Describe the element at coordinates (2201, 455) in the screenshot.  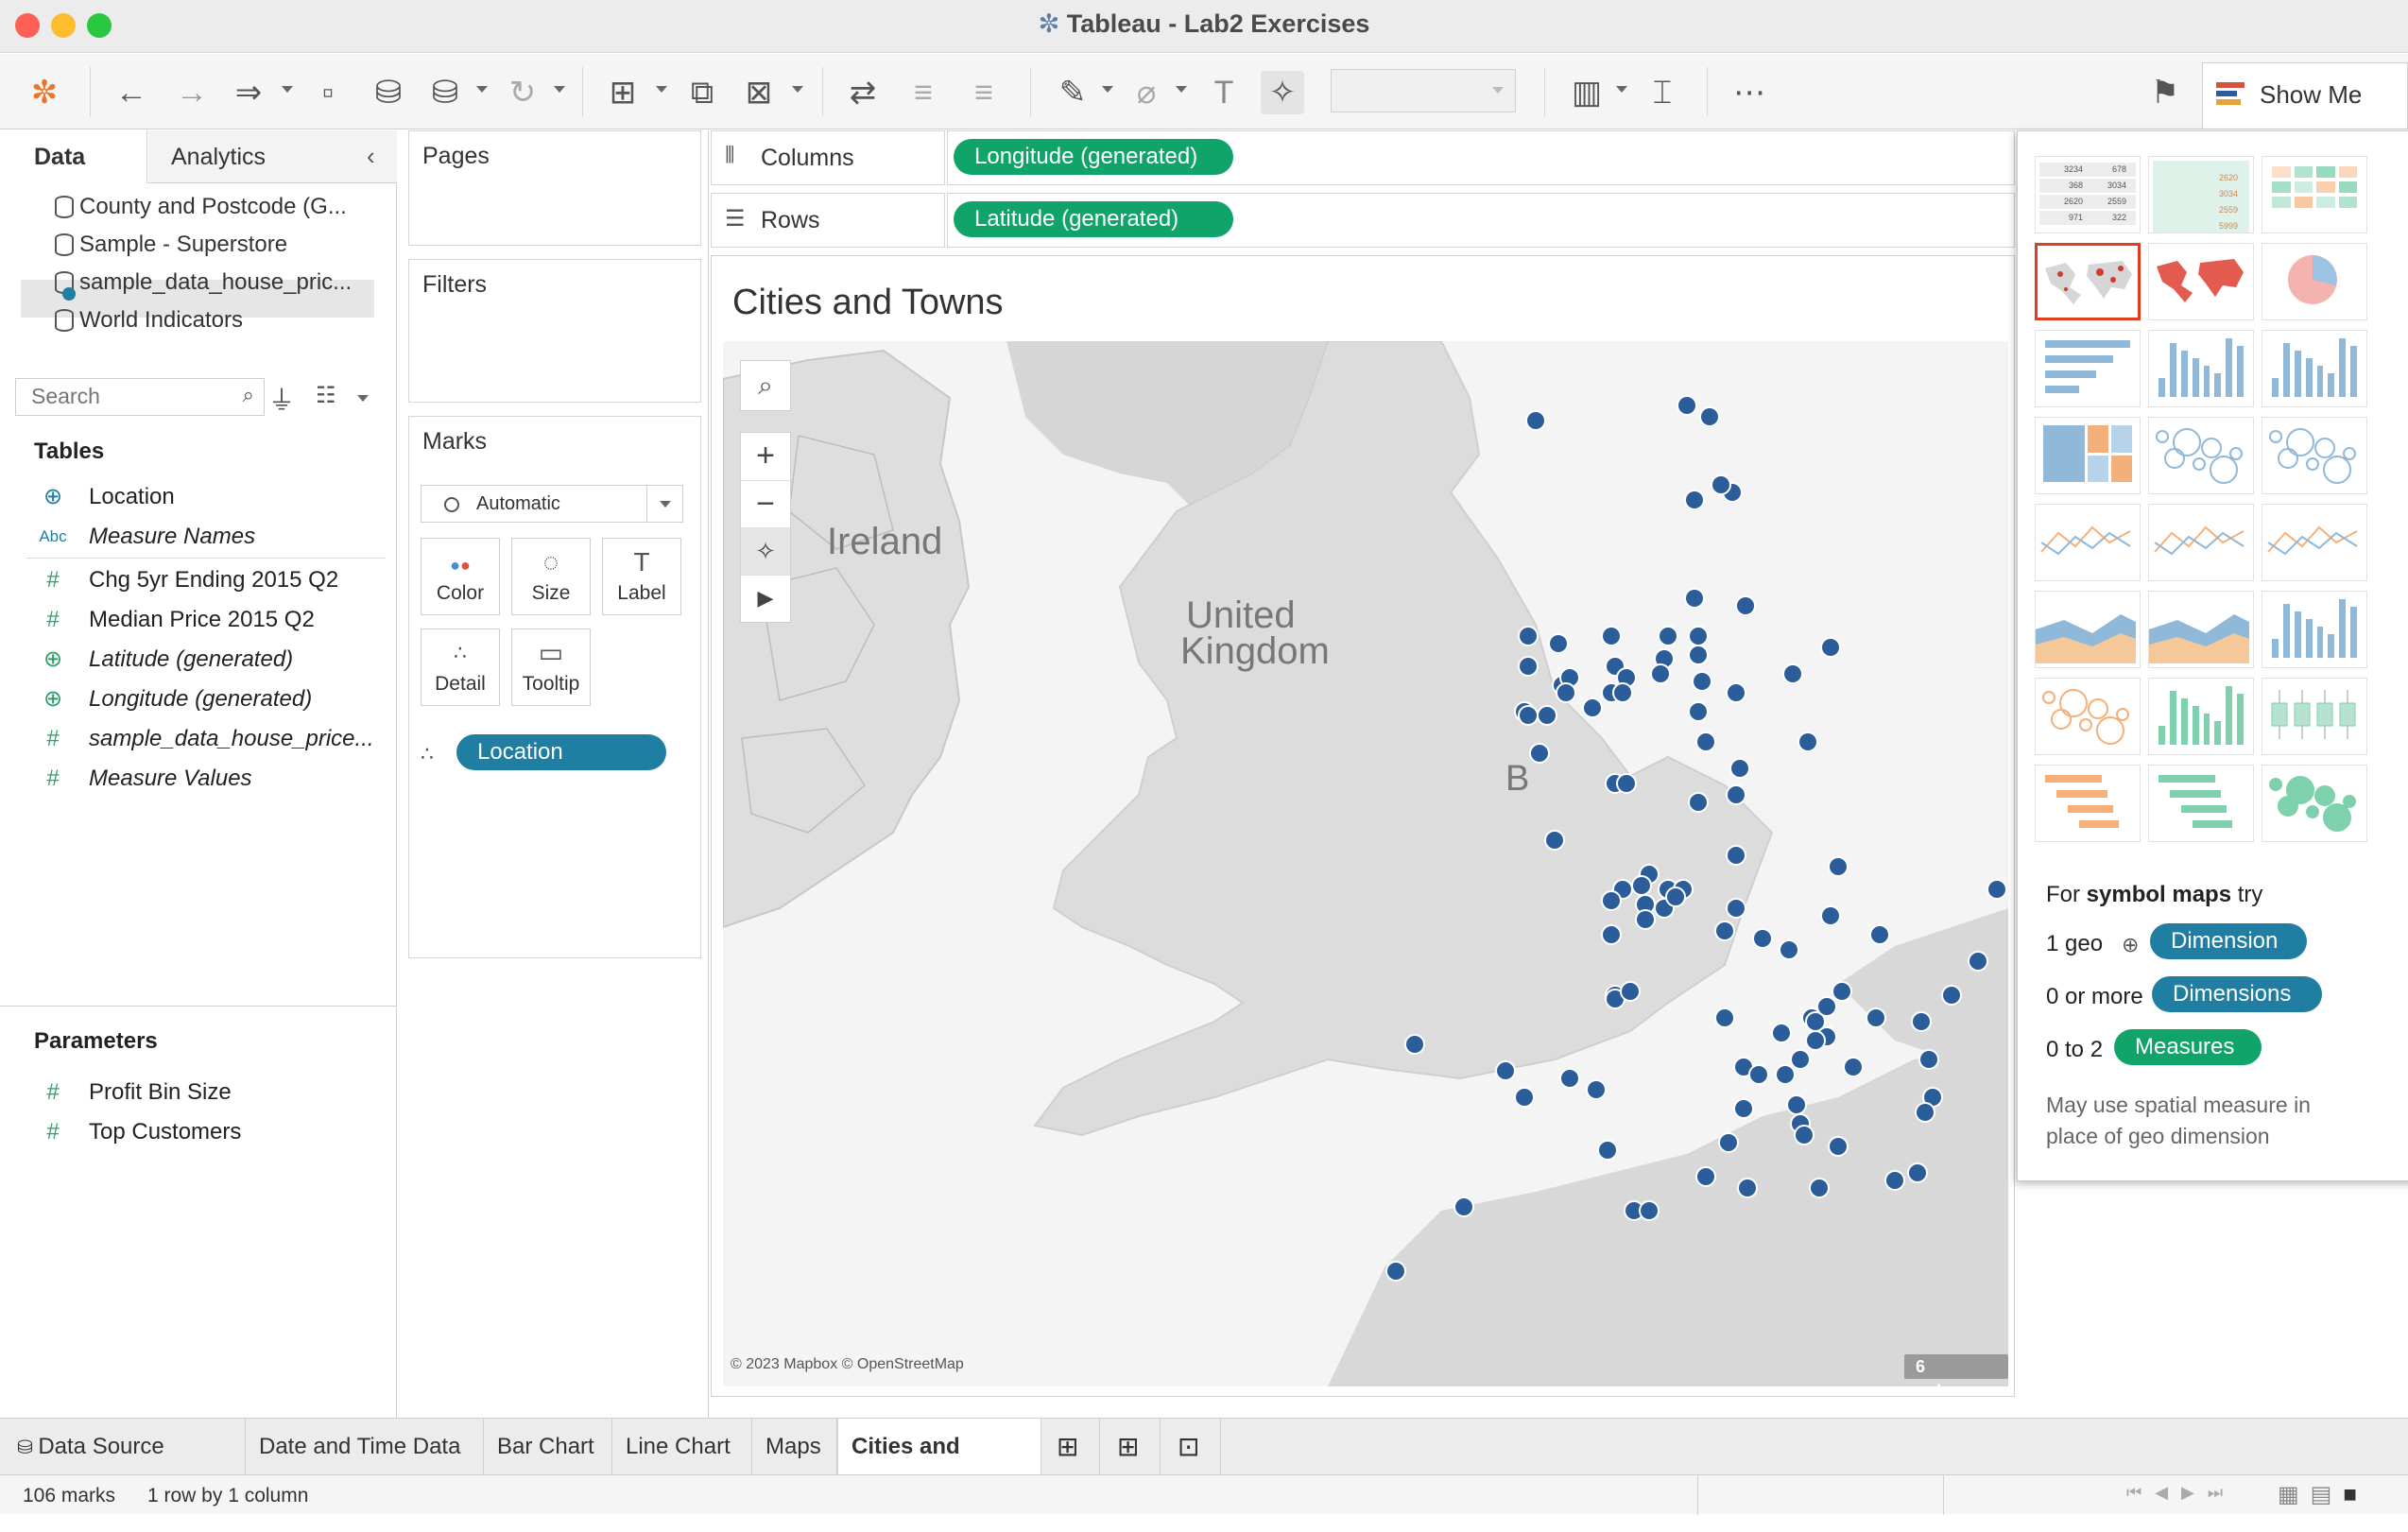
I see `show-me-thumb-circles` at that location.